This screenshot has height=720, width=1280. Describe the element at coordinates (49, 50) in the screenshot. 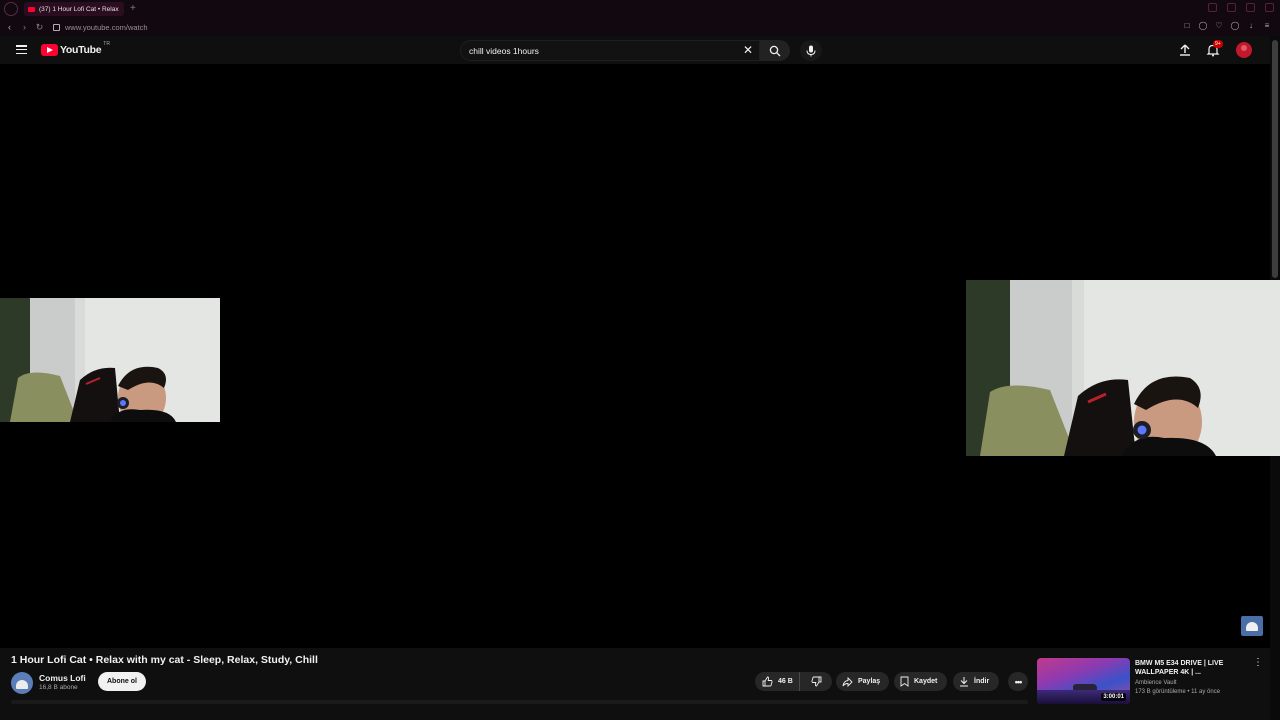

I see `youtube-play-icon` at that location.